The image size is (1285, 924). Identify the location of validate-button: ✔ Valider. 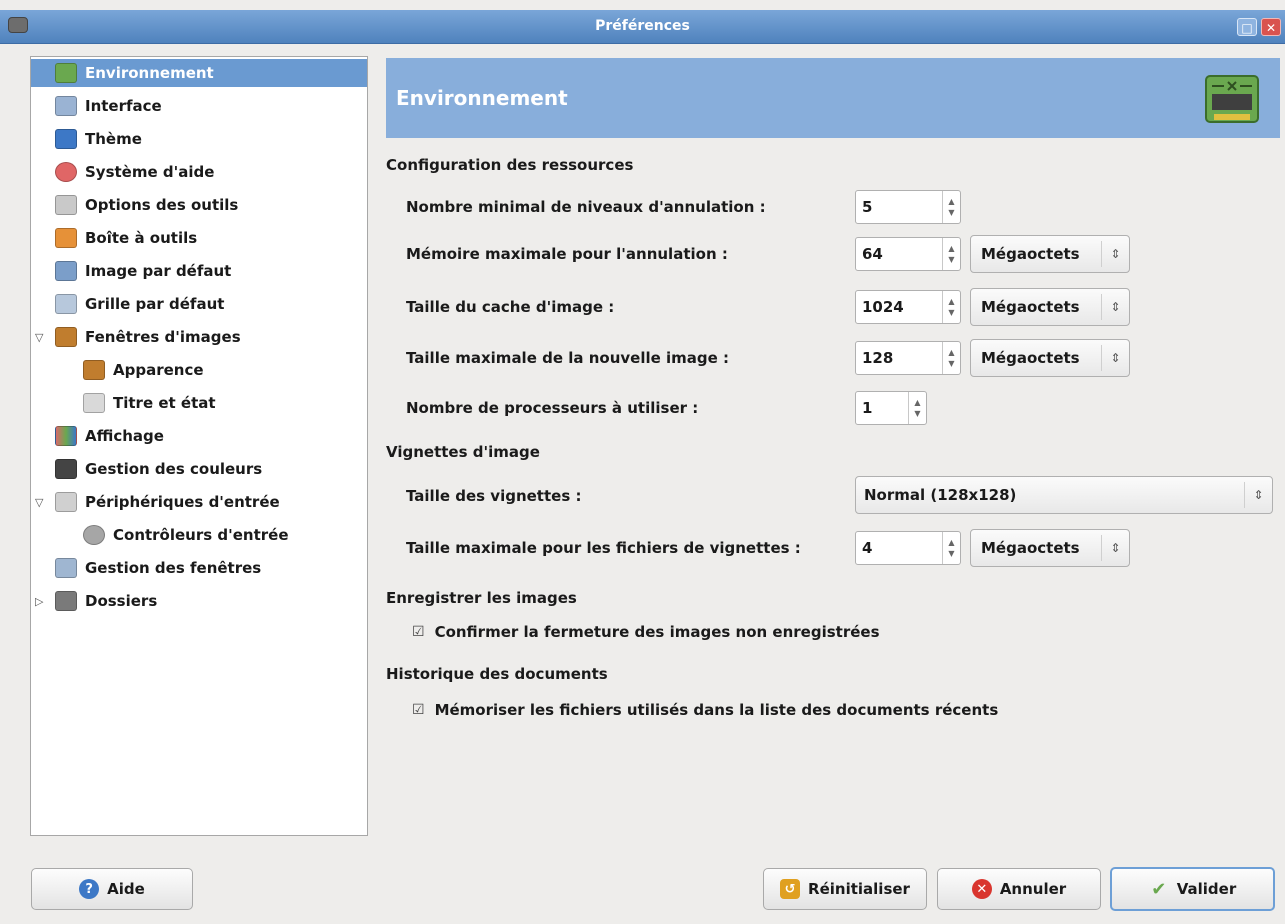
(1192, 889).